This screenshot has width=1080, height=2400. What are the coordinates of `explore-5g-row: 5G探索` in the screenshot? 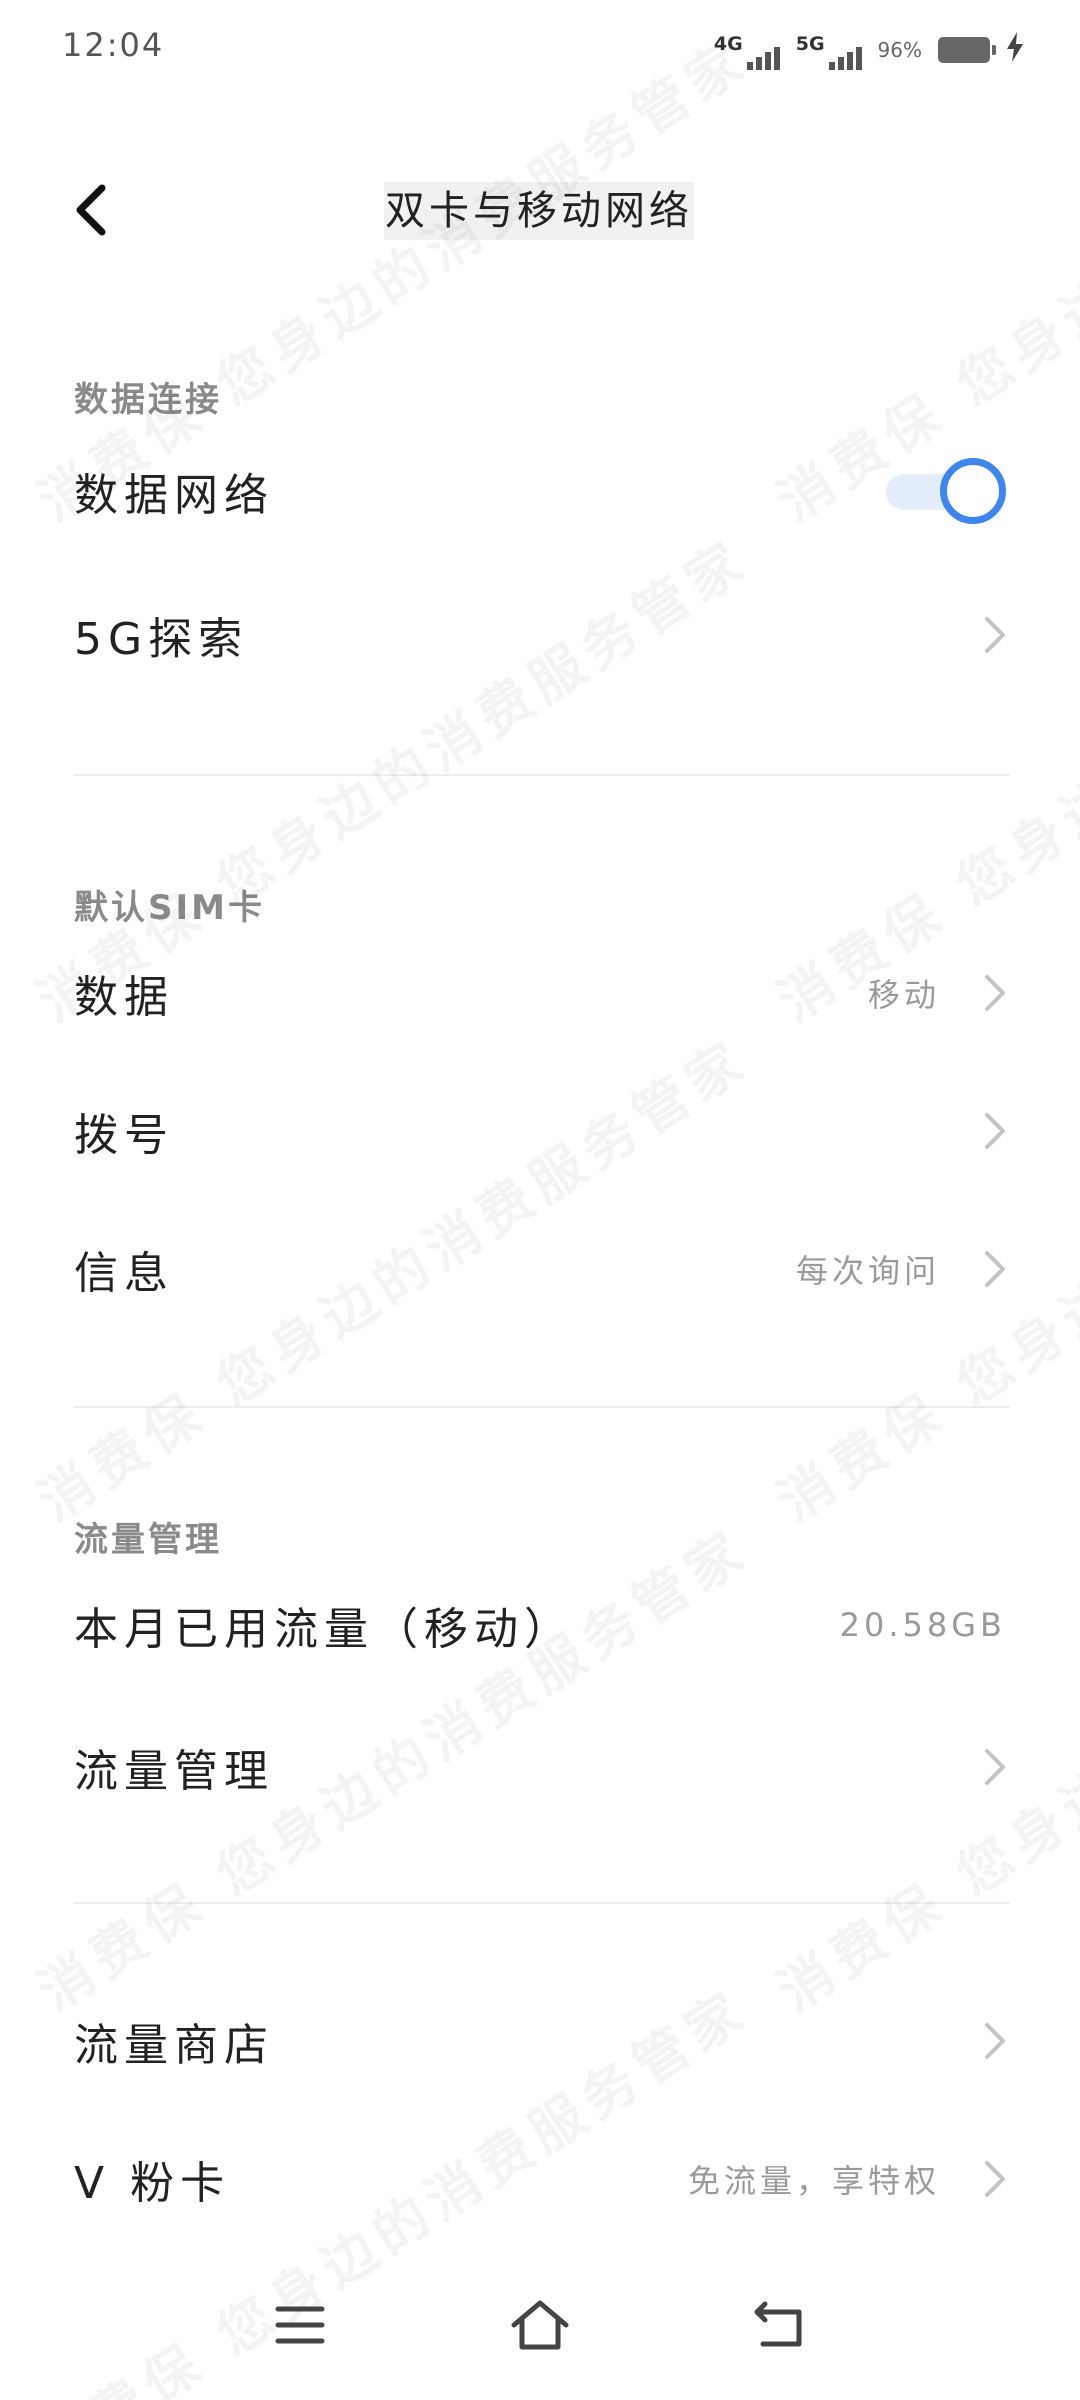 It's located at (540, 635).